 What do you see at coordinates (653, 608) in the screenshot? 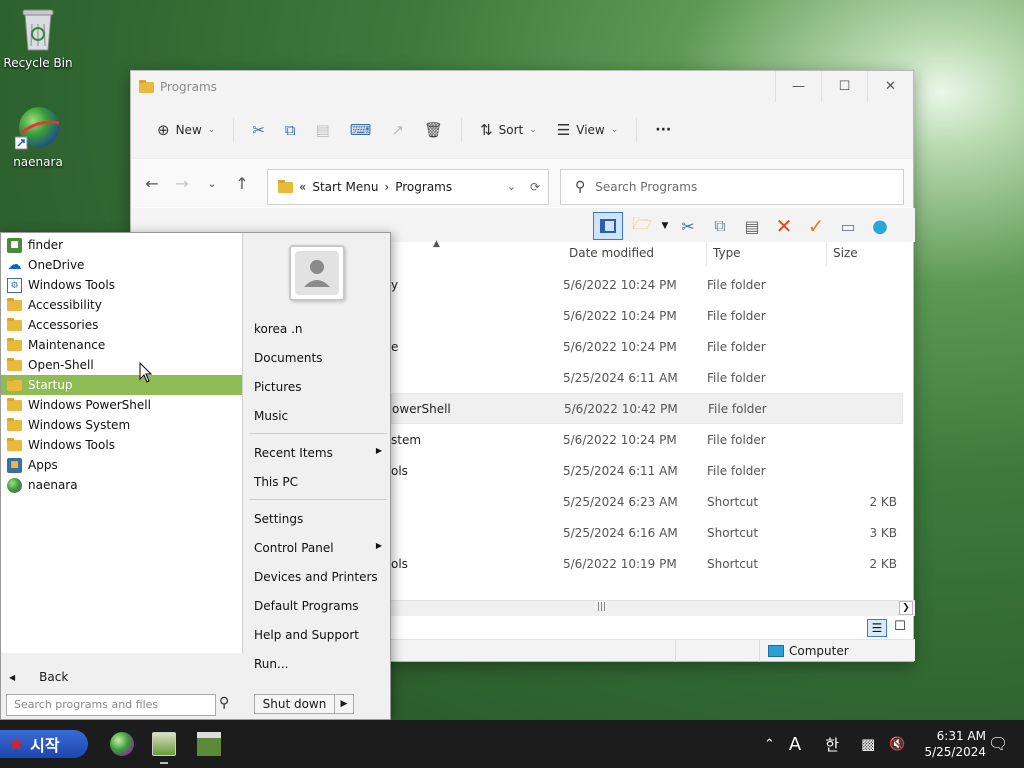
I see `horizontal-scrollbar: ||| ❯` at bounding box center [653, 608].